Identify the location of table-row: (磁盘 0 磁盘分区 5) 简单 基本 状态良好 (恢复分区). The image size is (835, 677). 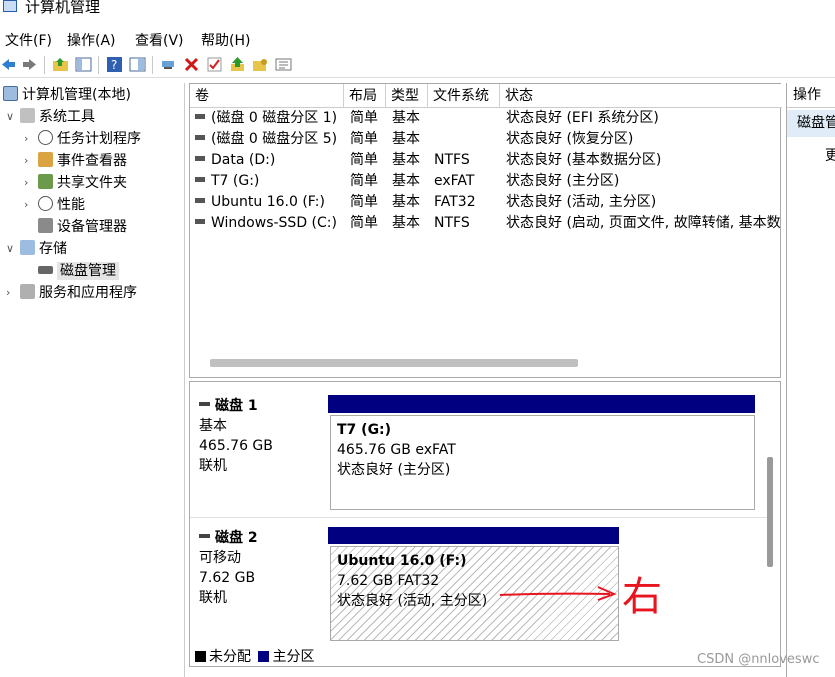
(486, 139).